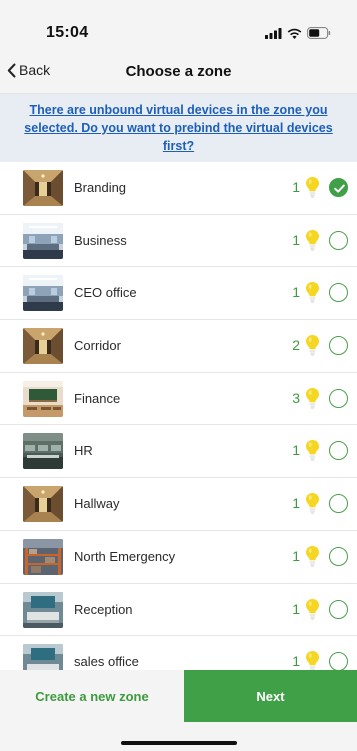 The height and width of the screenshot is (751, 357). I want to click on checkmark-icon, so click(339, 188).